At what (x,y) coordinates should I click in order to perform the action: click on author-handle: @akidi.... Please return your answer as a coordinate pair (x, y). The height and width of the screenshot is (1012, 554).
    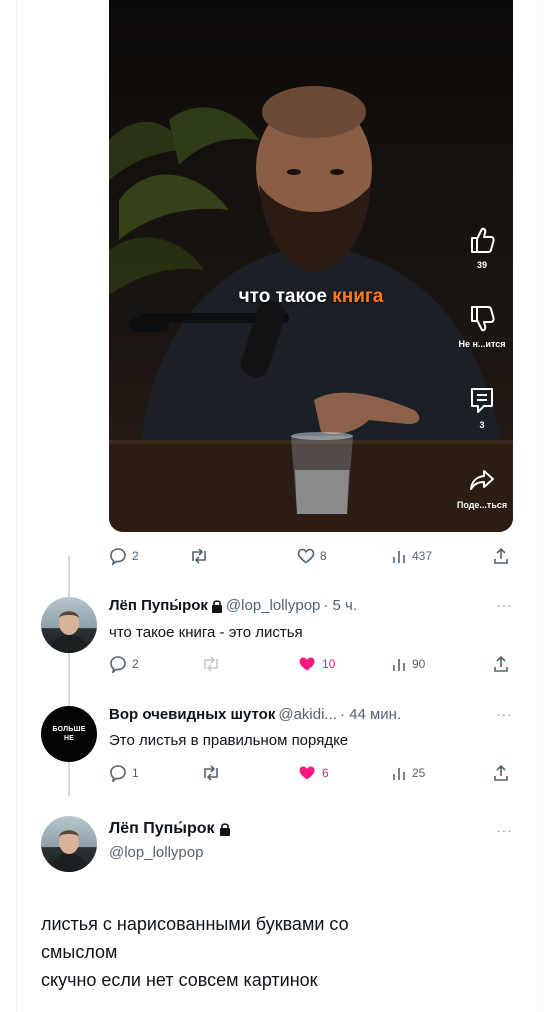
    Looking at the image, I should click on (307, 714).